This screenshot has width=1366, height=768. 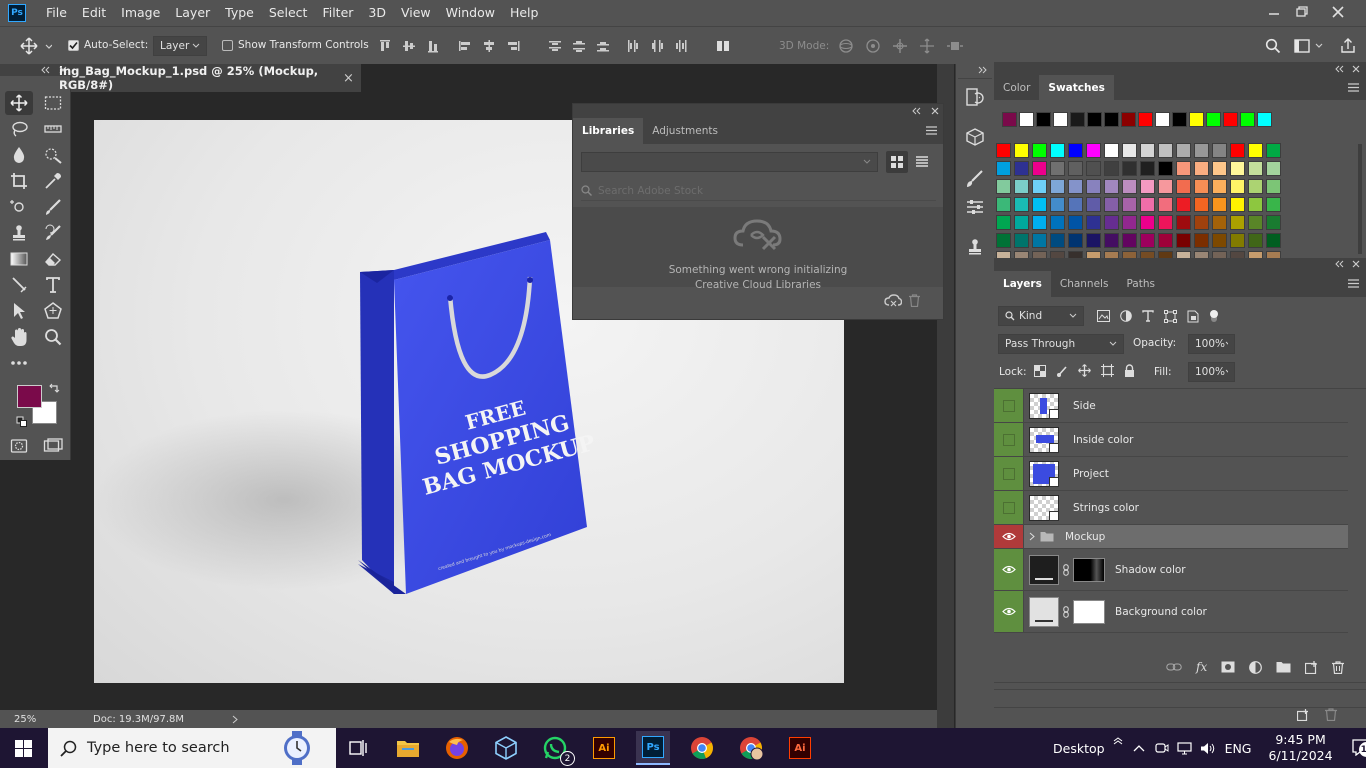 What do you see at coordinates (1016, 88) in the screenshot?
I see `tab-color: Color` at bounding box center [1016, 88].